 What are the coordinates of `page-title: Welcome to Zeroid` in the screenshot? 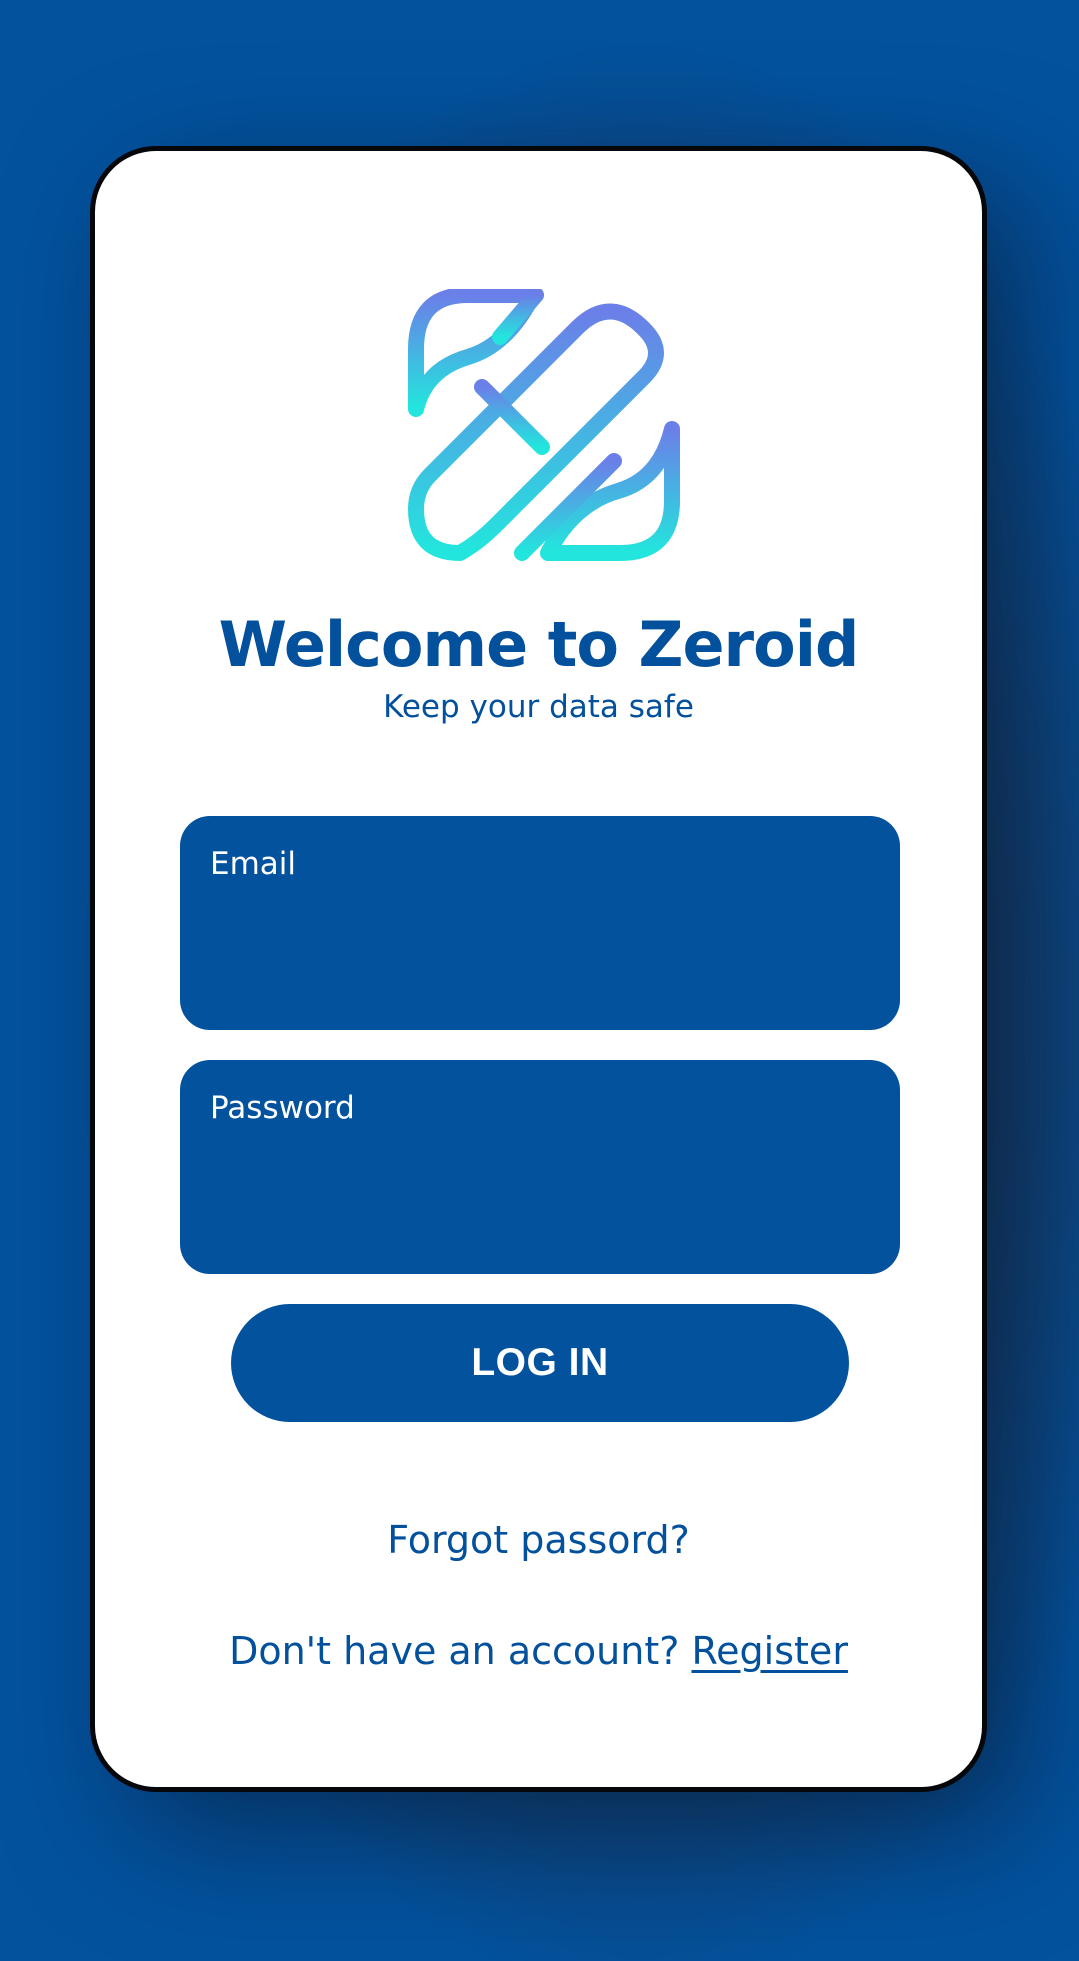 It's located at (539, 644).